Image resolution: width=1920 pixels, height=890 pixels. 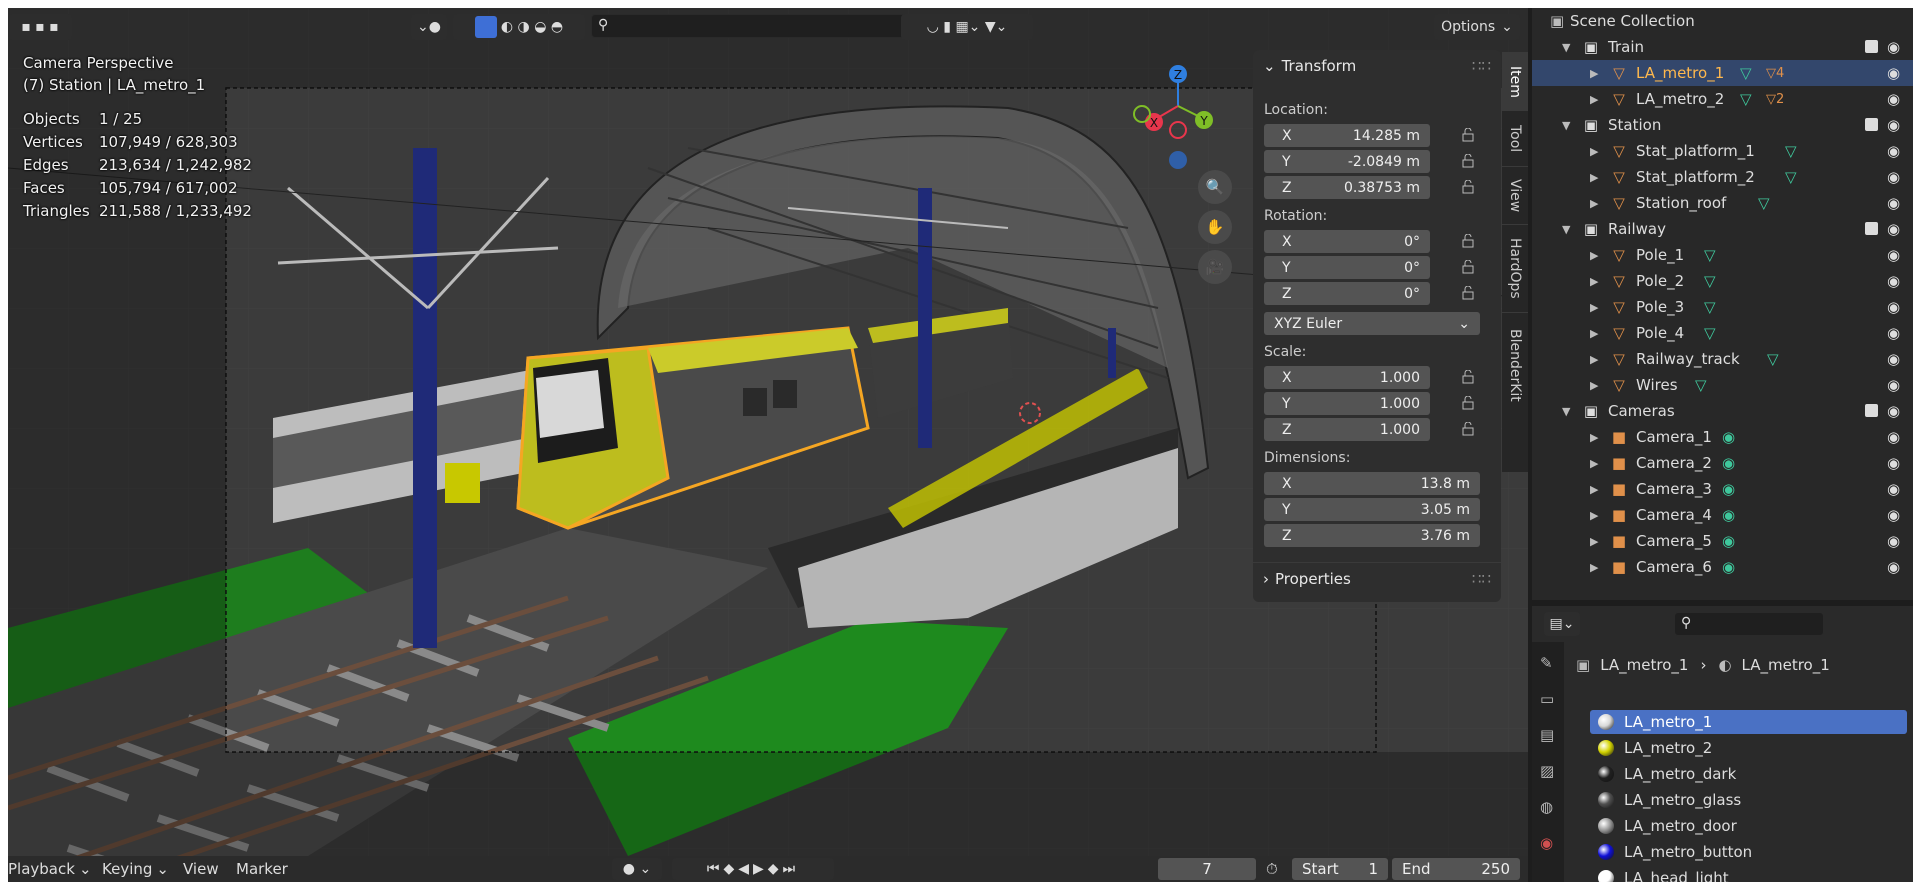 What do you see at coordinates (1347, 267) in the screenshot?
I see `rotation-y-field: Y 0°` at bounding box center [1347, 267].